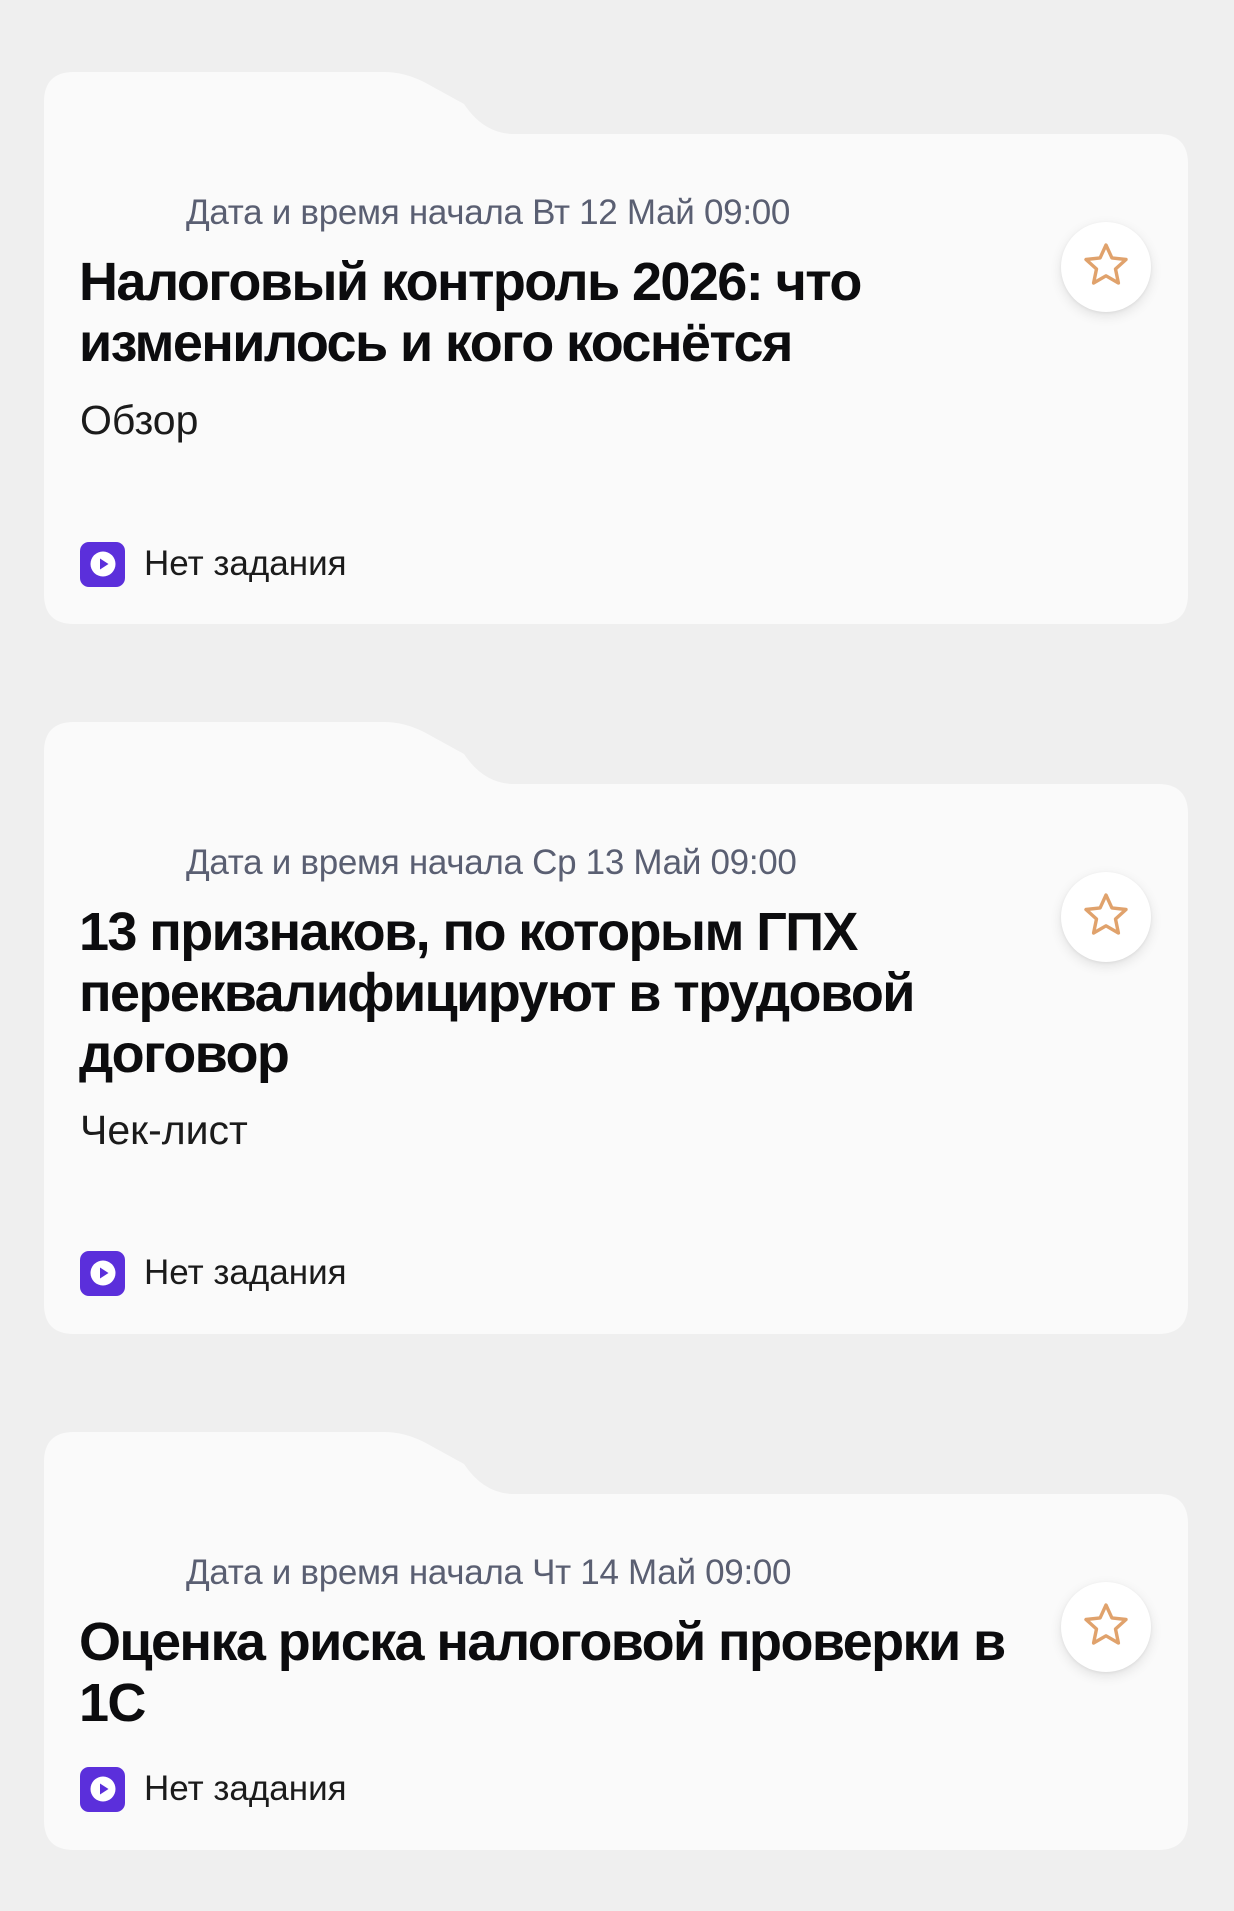  I want to click on event-date: Дата и время начала Вт 12 Май 09:00, so click(488, 212).